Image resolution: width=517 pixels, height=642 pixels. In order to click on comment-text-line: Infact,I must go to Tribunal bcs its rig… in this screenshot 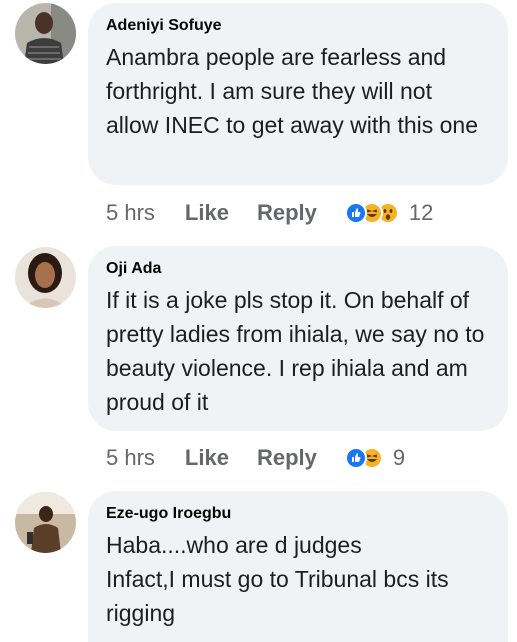, I will do `click(277, 596)`.